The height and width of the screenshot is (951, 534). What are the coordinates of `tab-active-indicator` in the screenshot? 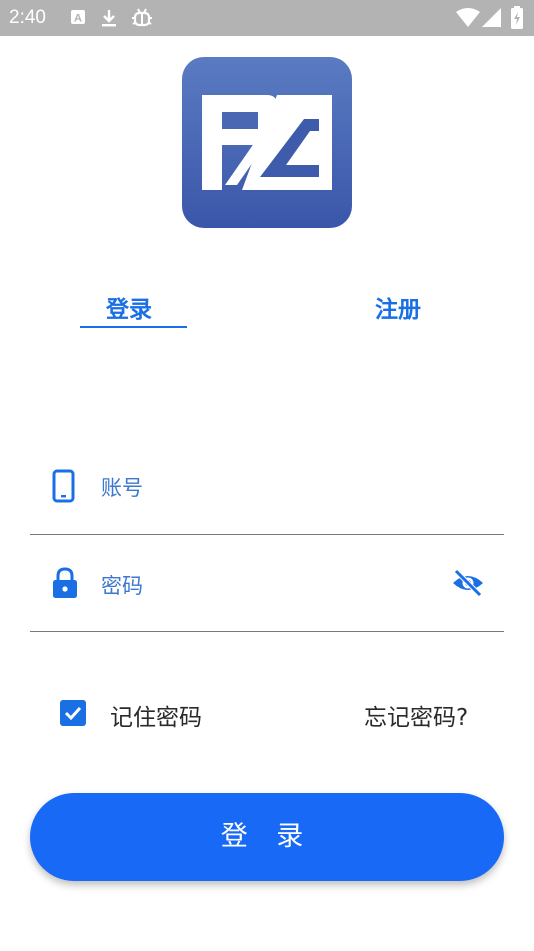 It's located at (133, 327).